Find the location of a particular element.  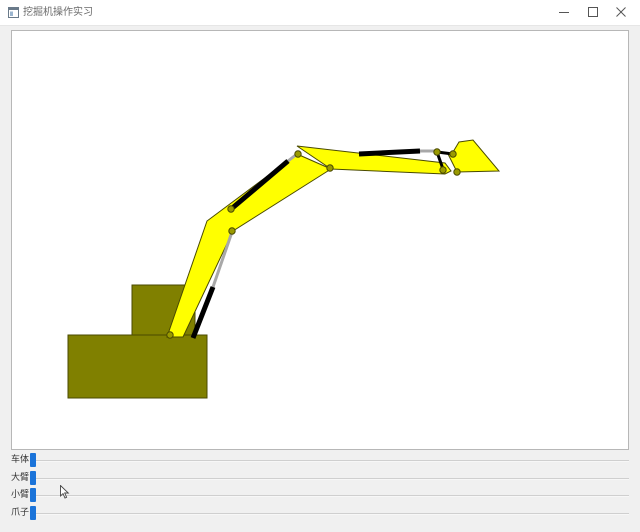

window-title: 挖掘机操作实习 is located at coordinates (58, 12).